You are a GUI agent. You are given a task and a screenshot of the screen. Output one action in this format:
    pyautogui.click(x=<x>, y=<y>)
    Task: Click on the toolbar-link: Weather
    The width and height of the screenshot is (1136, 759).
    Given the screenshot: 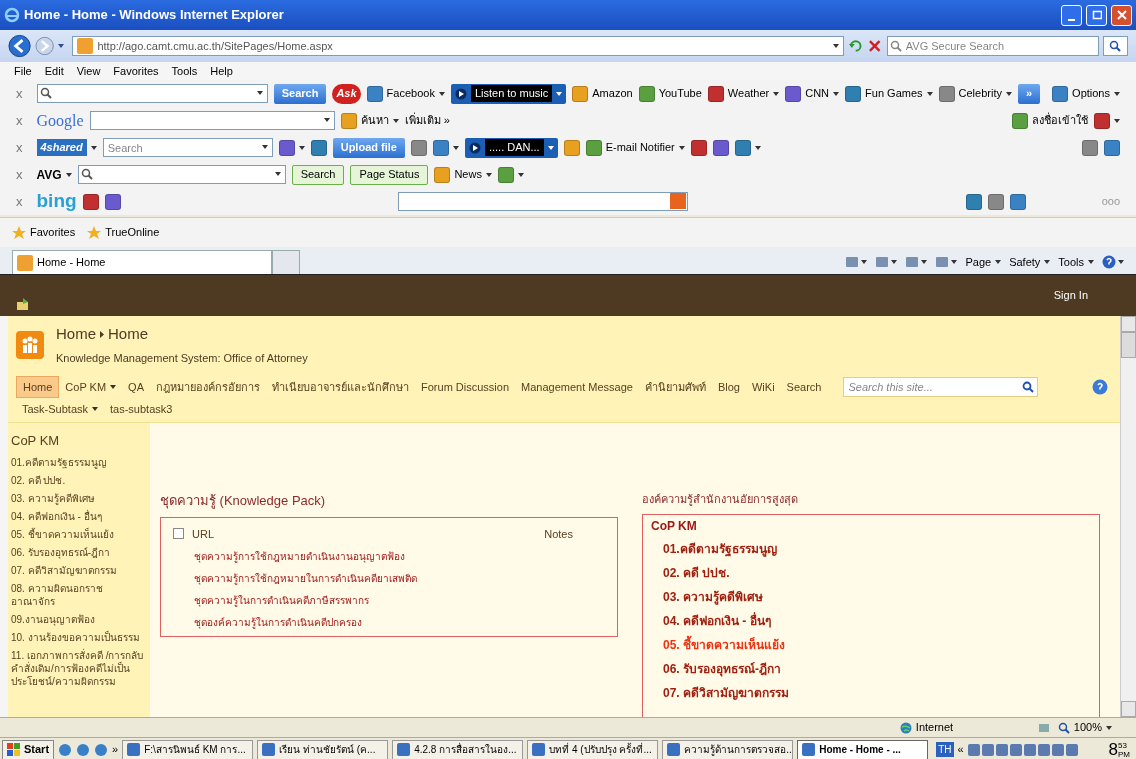 What is the action you would take?
    pyautogui.click(x=743, y=93)
    